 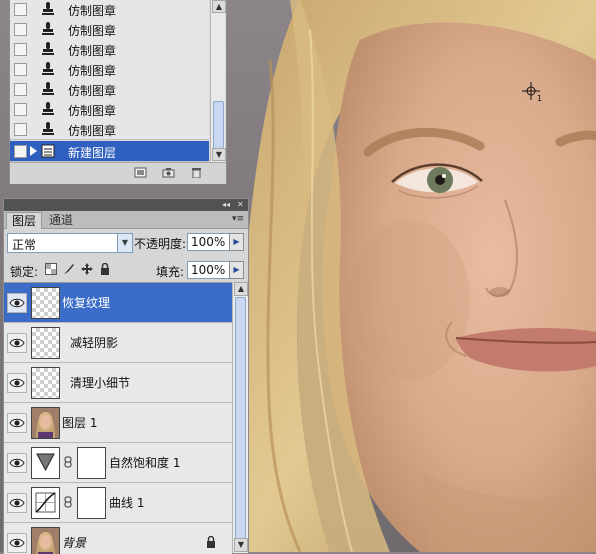 I want to click on clone-source-index: 1, so click(x=540, y=98).